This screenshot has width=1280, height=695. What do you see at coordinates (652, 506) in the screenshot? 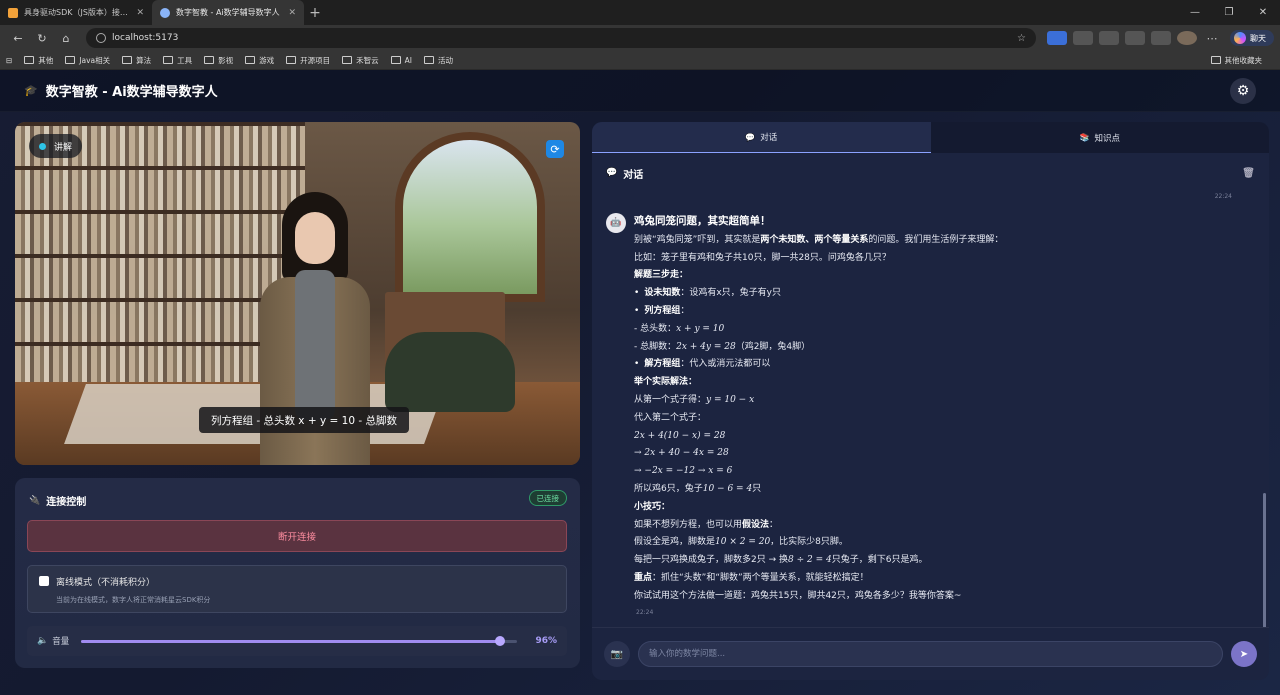
I see `text-bold: 小技巧：` at bounding box center [652, 506].